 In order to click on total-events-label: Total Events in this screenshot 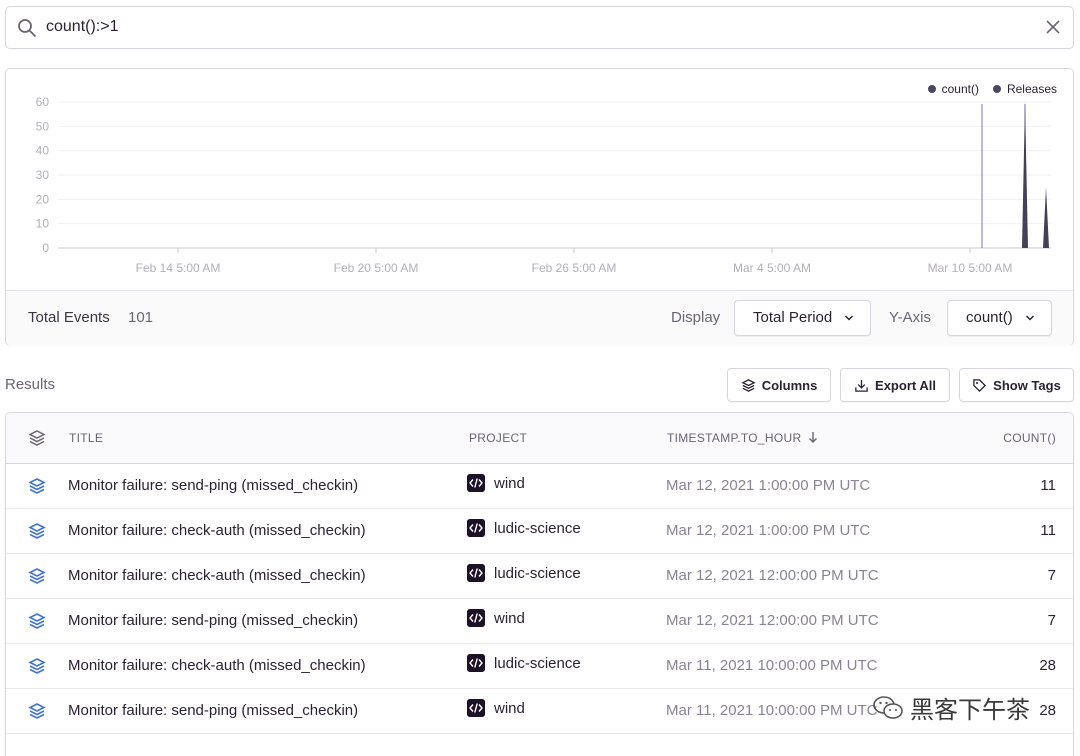, I will do `click(69, 317)`.